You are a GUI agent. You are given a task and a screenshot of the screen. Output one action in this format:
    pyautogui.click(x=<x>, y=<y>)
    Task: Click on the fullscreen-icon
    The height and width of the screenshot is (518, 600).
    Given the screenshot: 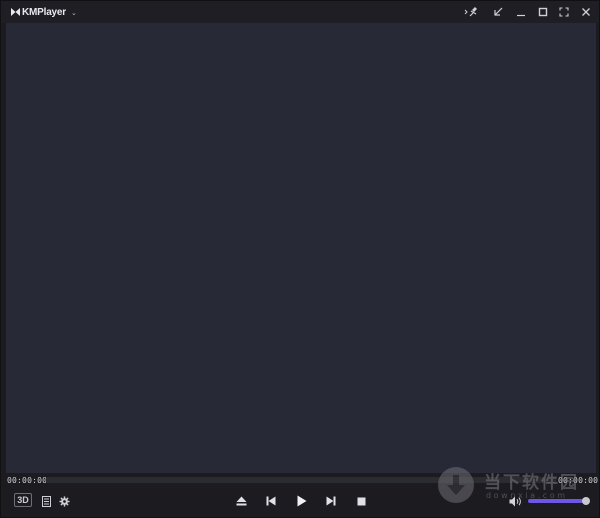 What is the action you would take?
    pyautogui.click(x=564, y=12)
    